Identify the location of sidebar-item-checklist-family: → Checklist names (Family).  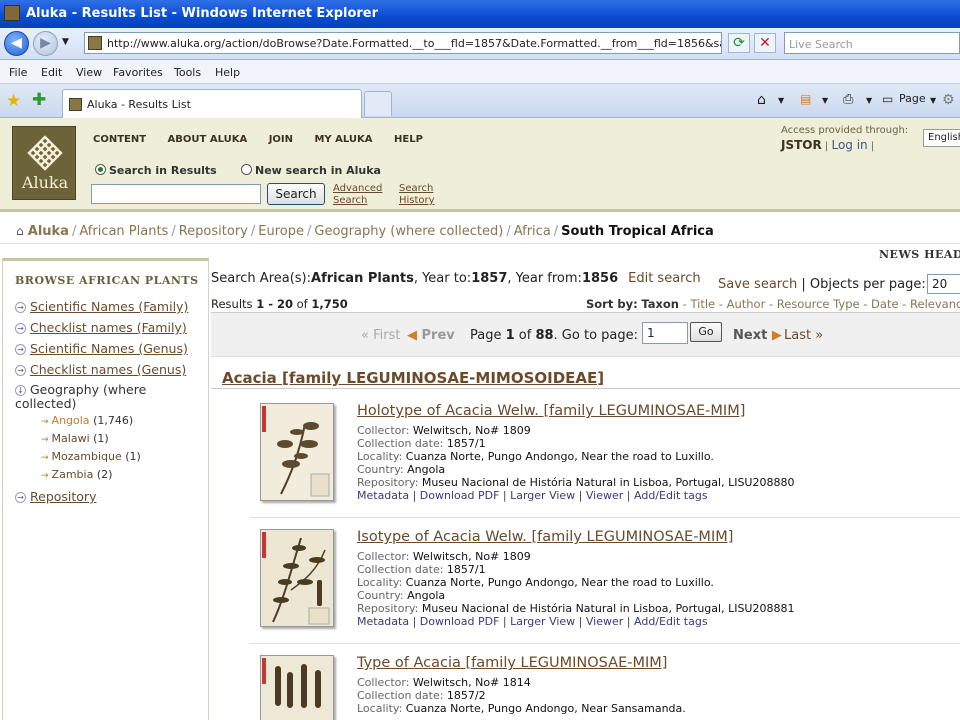
(101, 327).